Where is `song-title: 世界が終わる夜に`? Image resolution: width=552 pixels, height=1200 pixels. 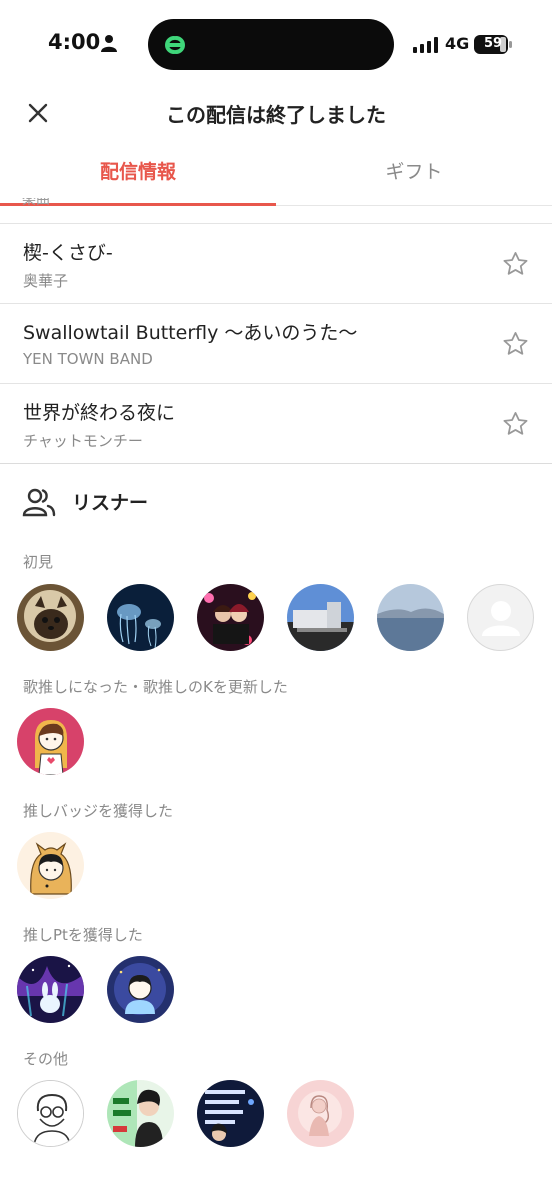
song-title: 世界が終わる夜に is located at coordinates (99, 413).